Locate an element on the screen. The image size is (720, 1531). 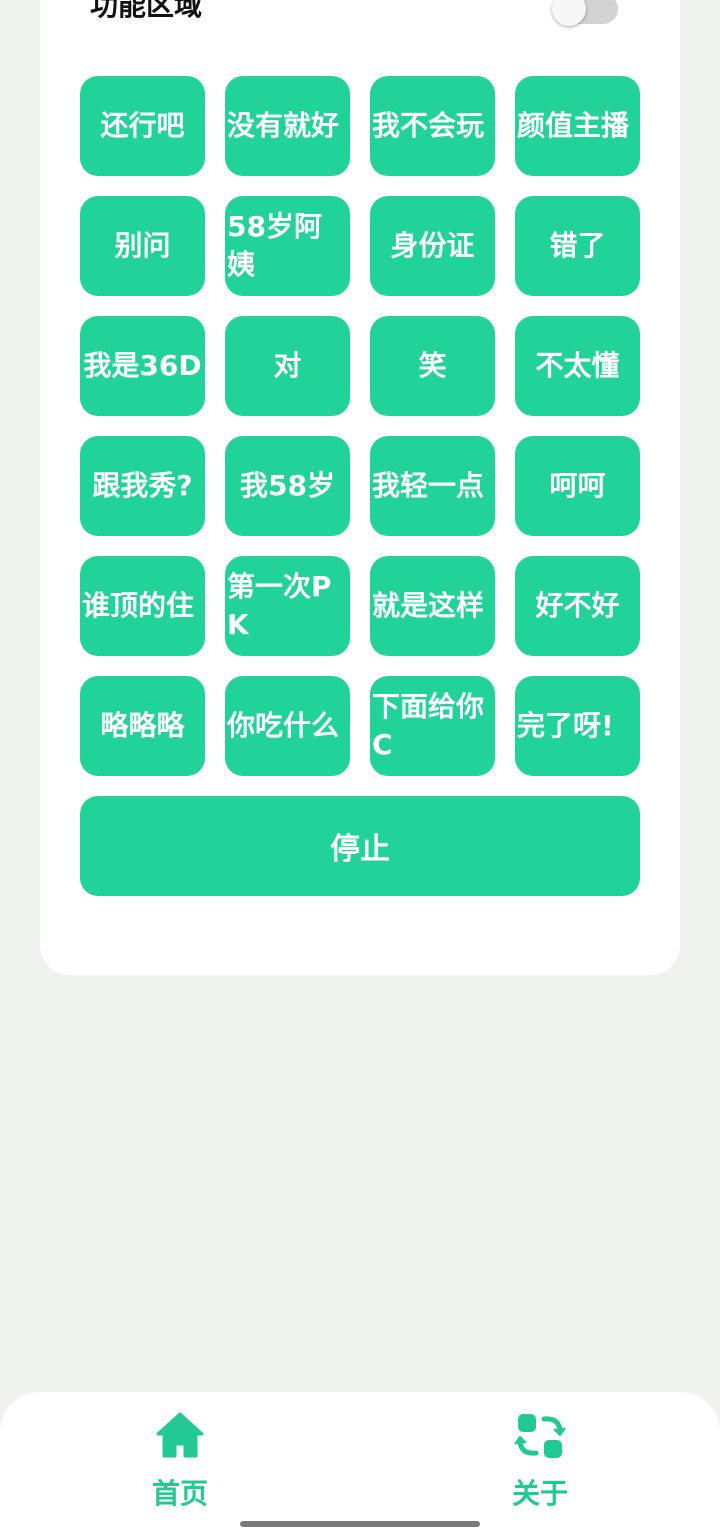
sound-button: 笑 is located at coordinates (432, 366).